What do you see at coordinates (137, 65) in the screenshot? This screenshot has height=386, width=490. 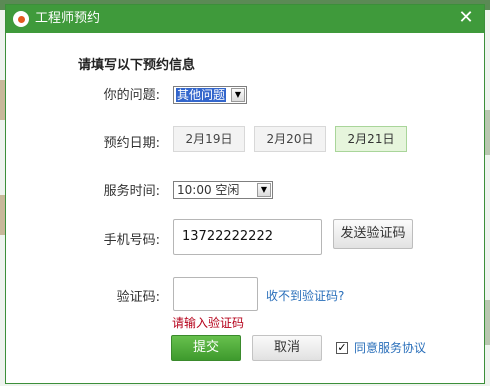 I see `form-heading: 请填写以下预约信息` at bounding box center [137, 65].